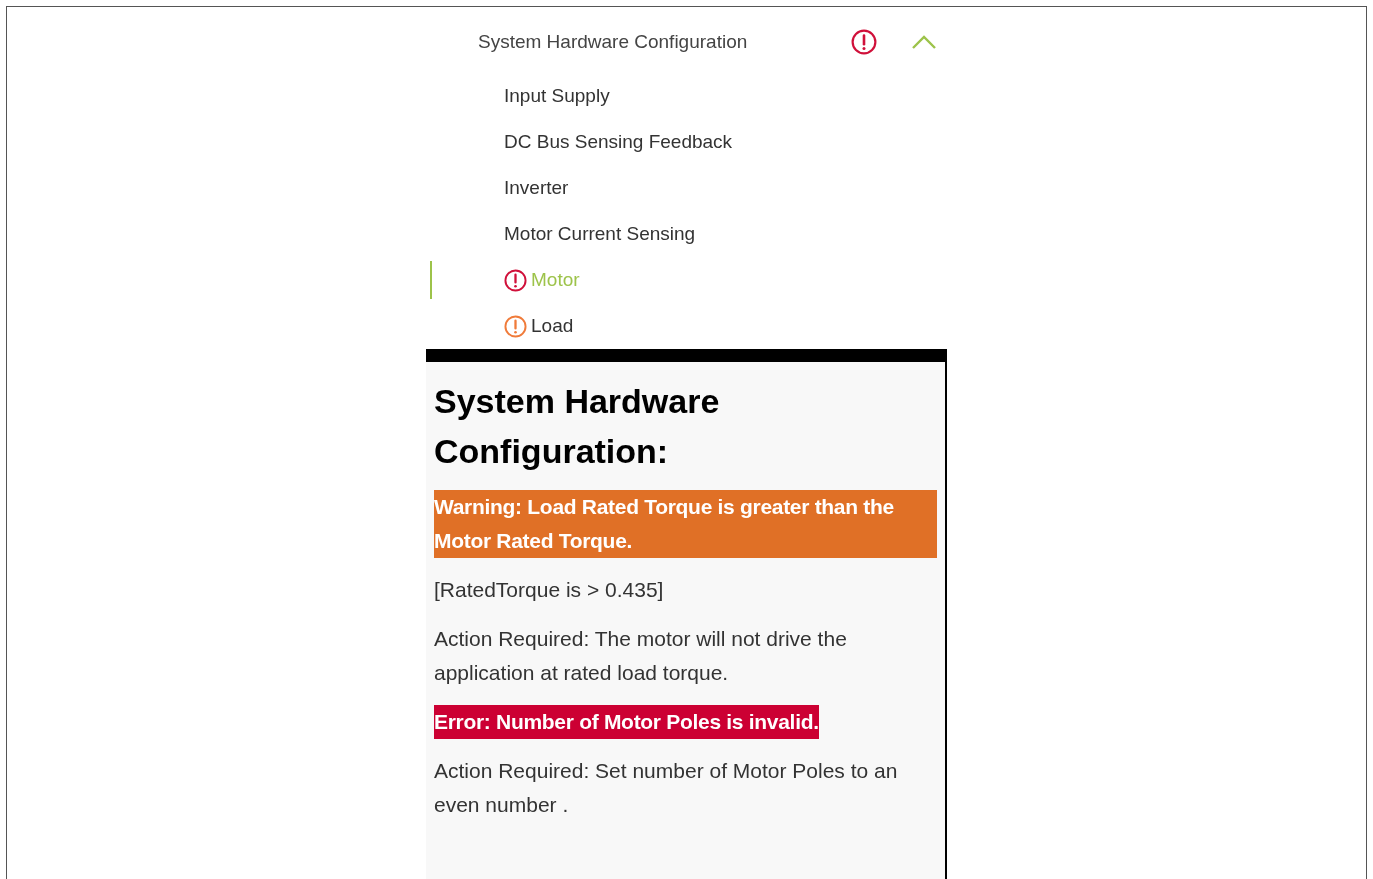  I want to click on warning-message: Warning: Load Rated Torque is greater than the Motor Rated Torque., so click(685, 524).